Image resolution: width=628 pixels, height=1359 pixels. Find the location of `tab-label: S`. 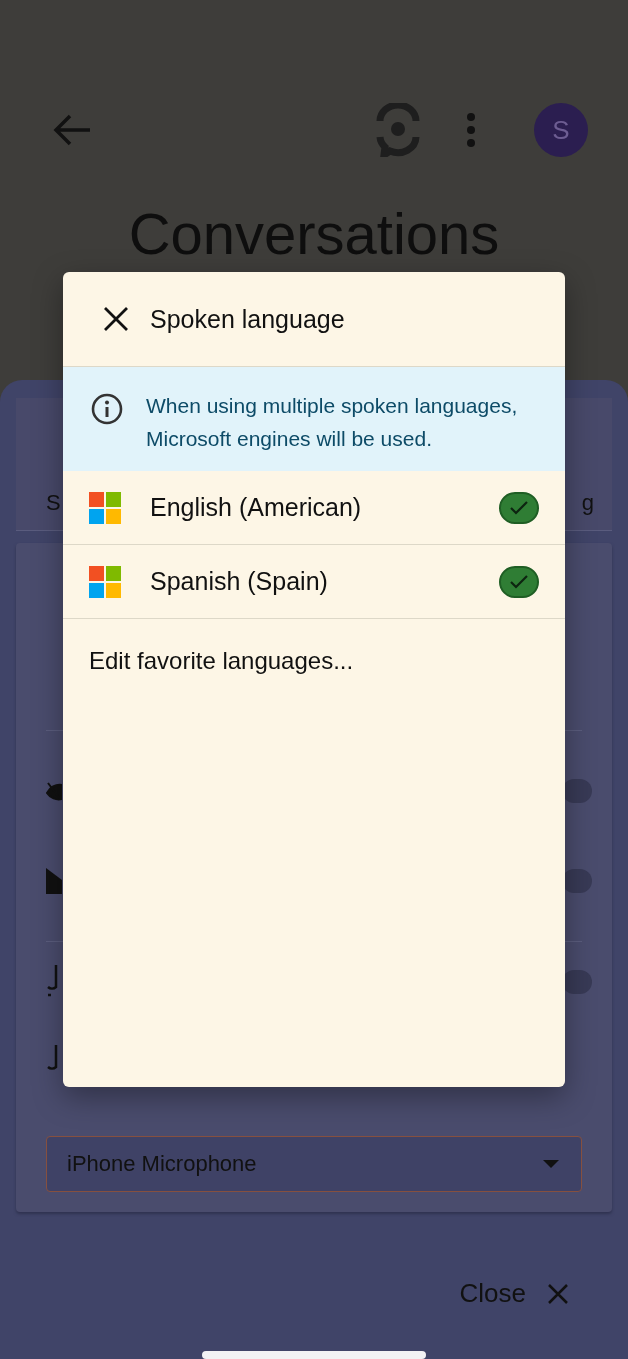

tab-label: S is located at coordinates (53, 503).